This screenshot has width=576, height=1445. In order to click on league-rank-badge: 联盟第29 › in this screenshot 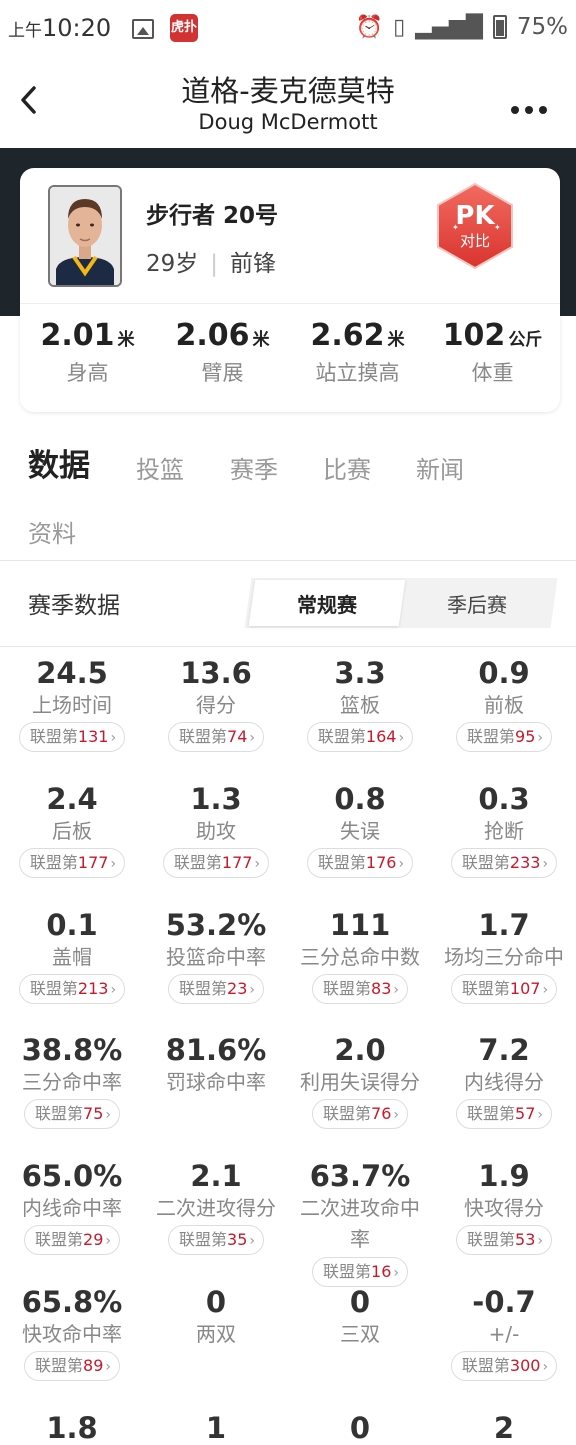, I will do `click(72, 1240)`.